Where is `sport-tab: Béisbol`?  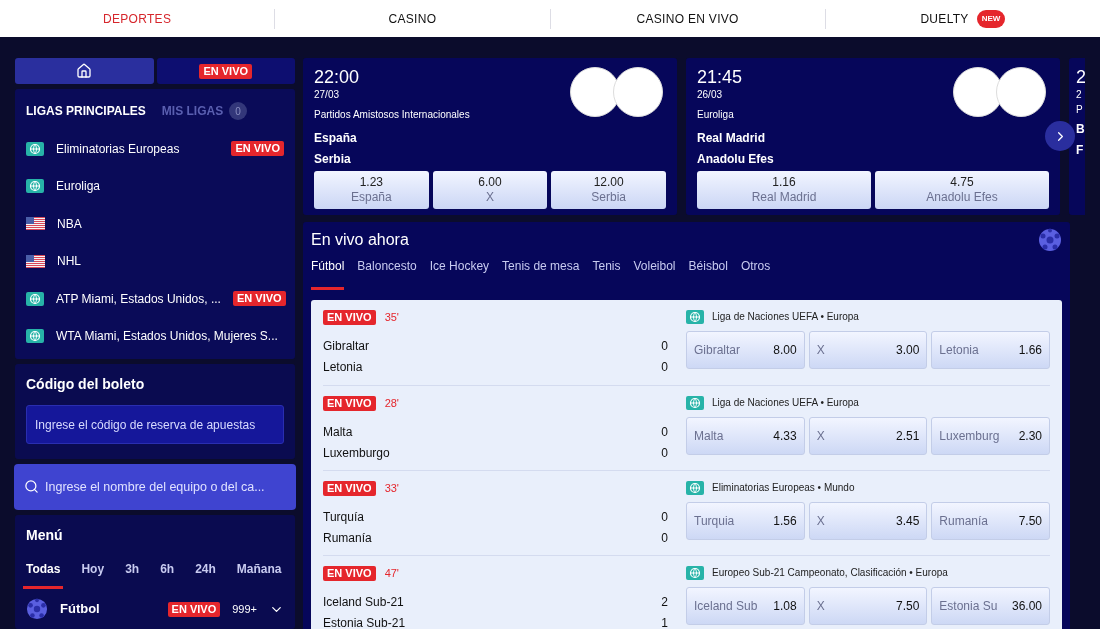 sport-tab: Béisbol is located at coordinates (708, 273).